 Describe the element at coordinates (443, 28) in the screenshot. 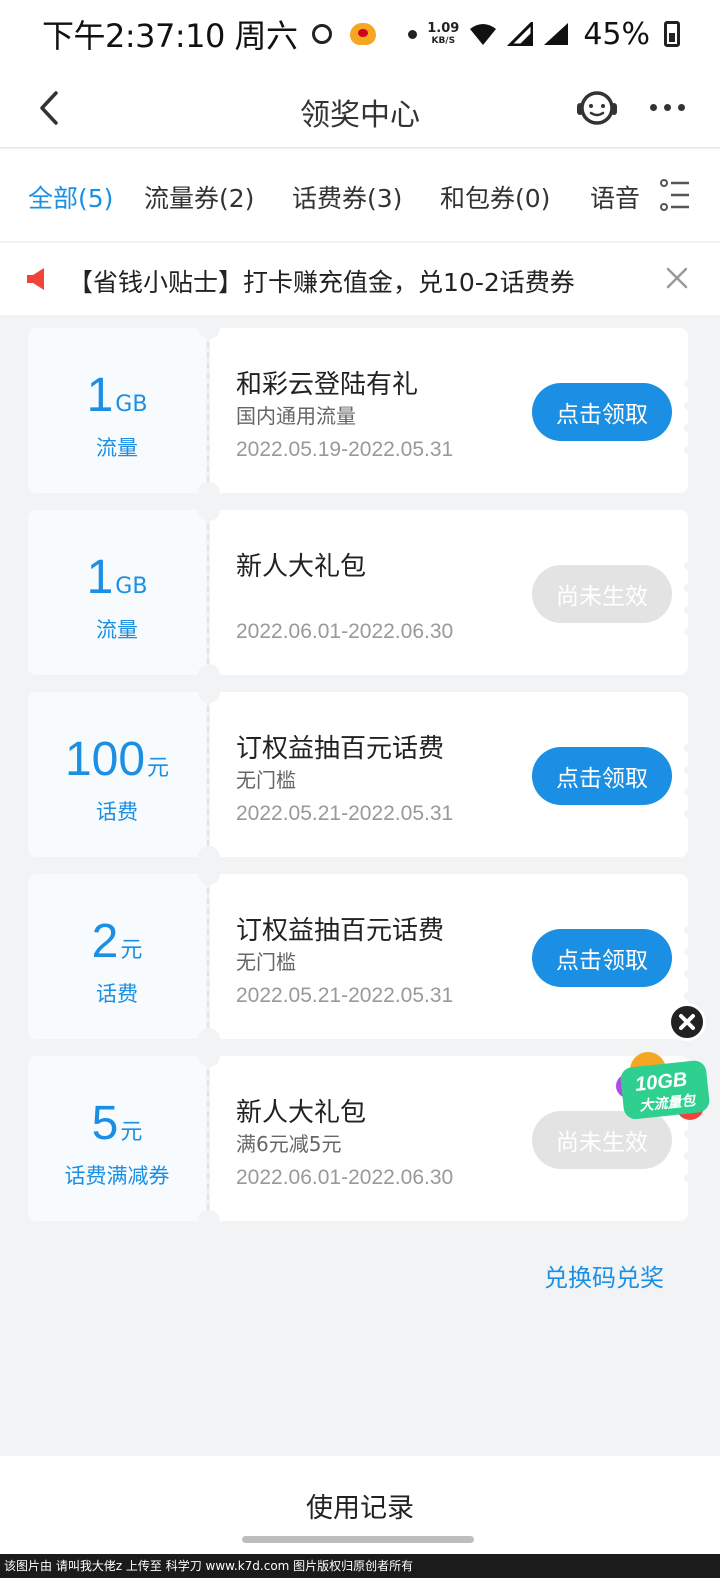

I see `network-speed-value: 1.09` at that location.